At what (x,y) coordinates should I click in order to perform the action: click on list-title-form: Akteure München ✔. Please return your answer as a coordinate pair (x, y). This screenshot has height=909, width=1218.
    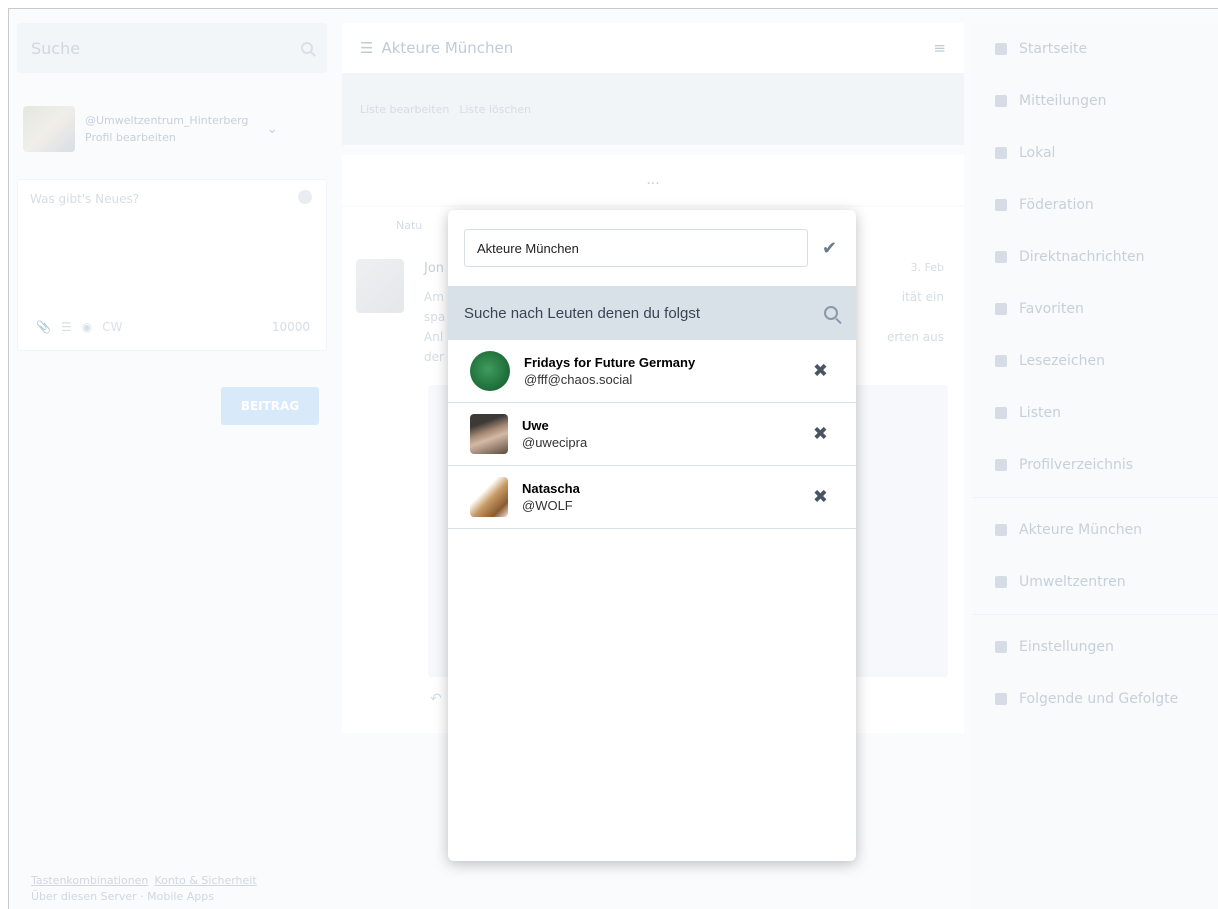
    Looking at the image, I should click on (653, 248).